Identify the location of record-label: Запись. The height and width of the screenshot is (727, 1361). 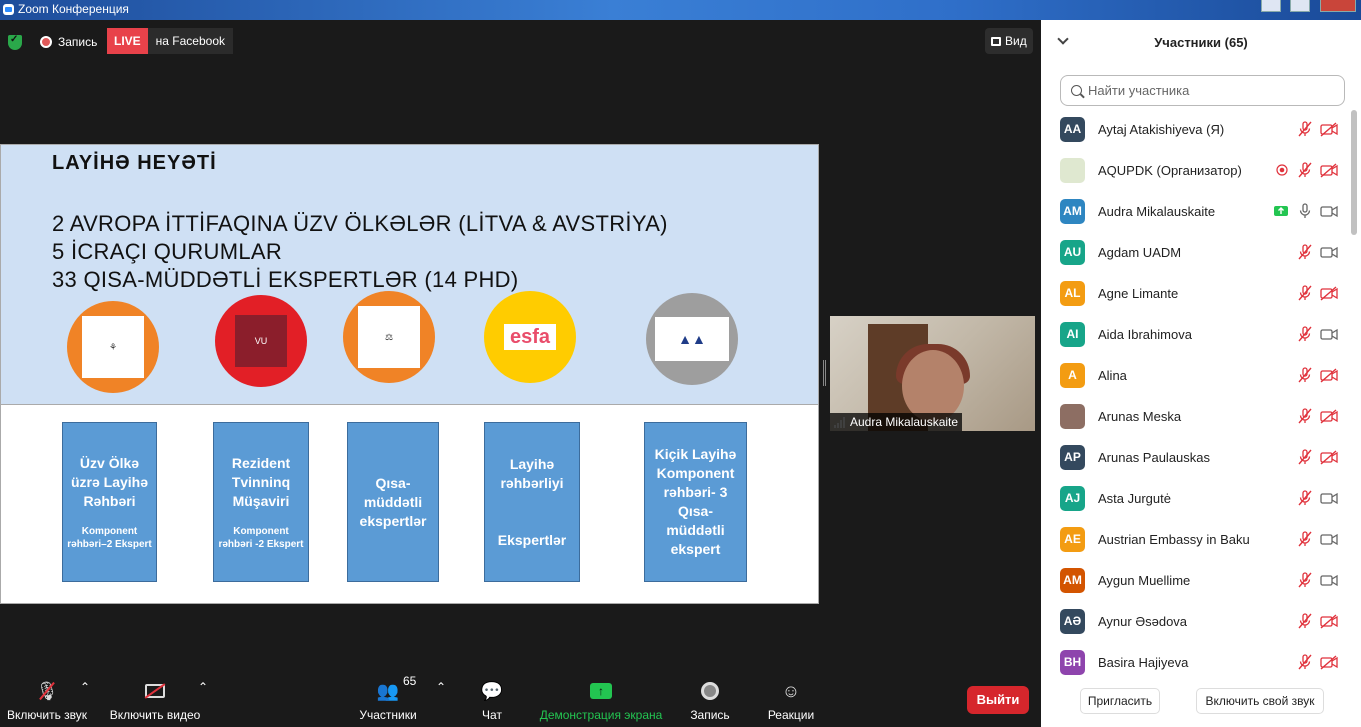
(78, 42).